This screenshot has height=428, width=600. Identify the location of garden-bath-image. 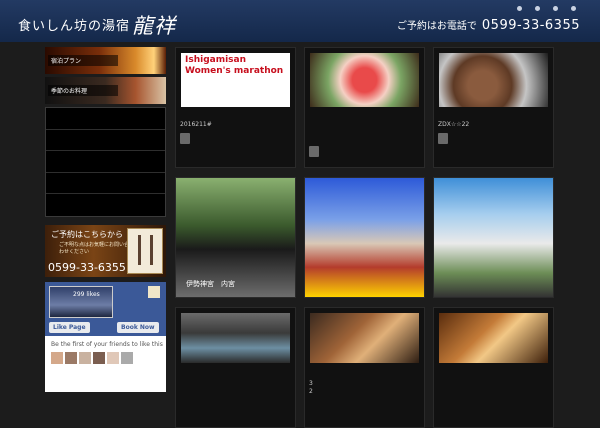
(235, 338).